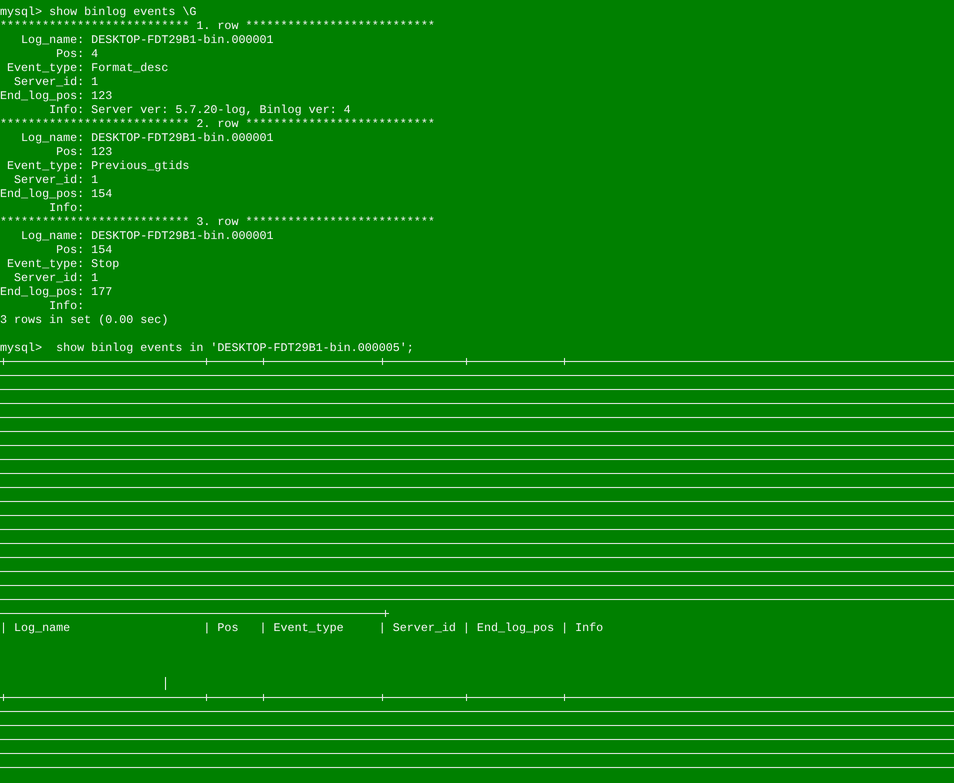  I want to click on terminal-line: Event_type: Previous_gtids, so click(98, 166).